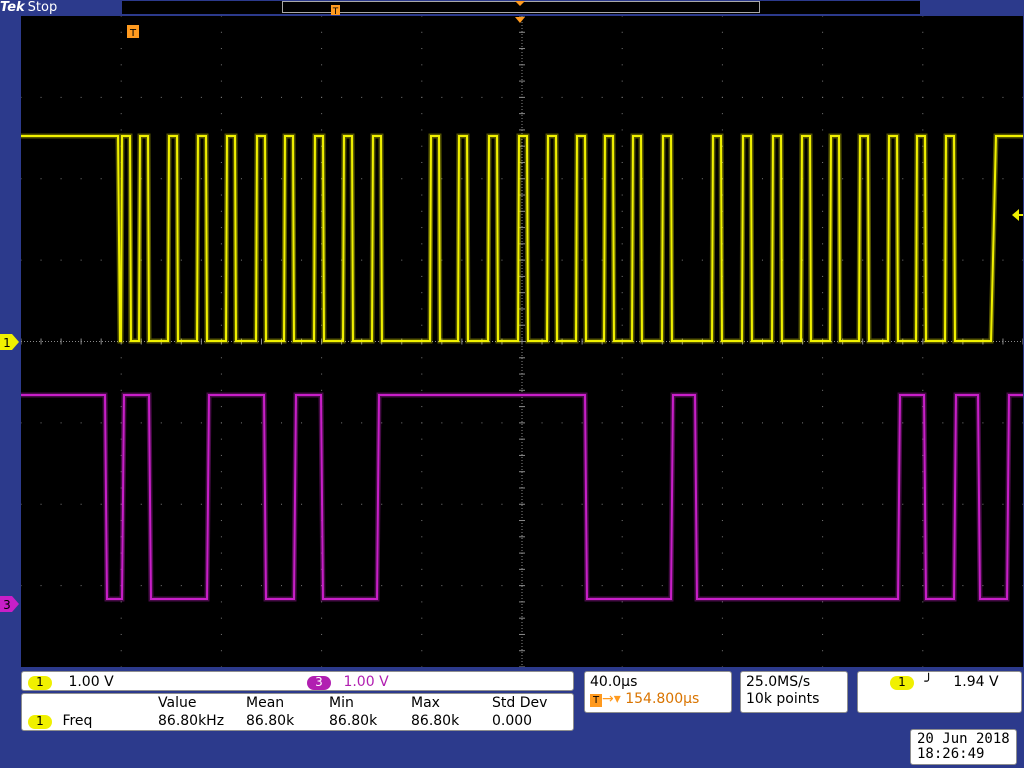  I want to click on timebase-scale: 40.0µs, so click(613, 682).